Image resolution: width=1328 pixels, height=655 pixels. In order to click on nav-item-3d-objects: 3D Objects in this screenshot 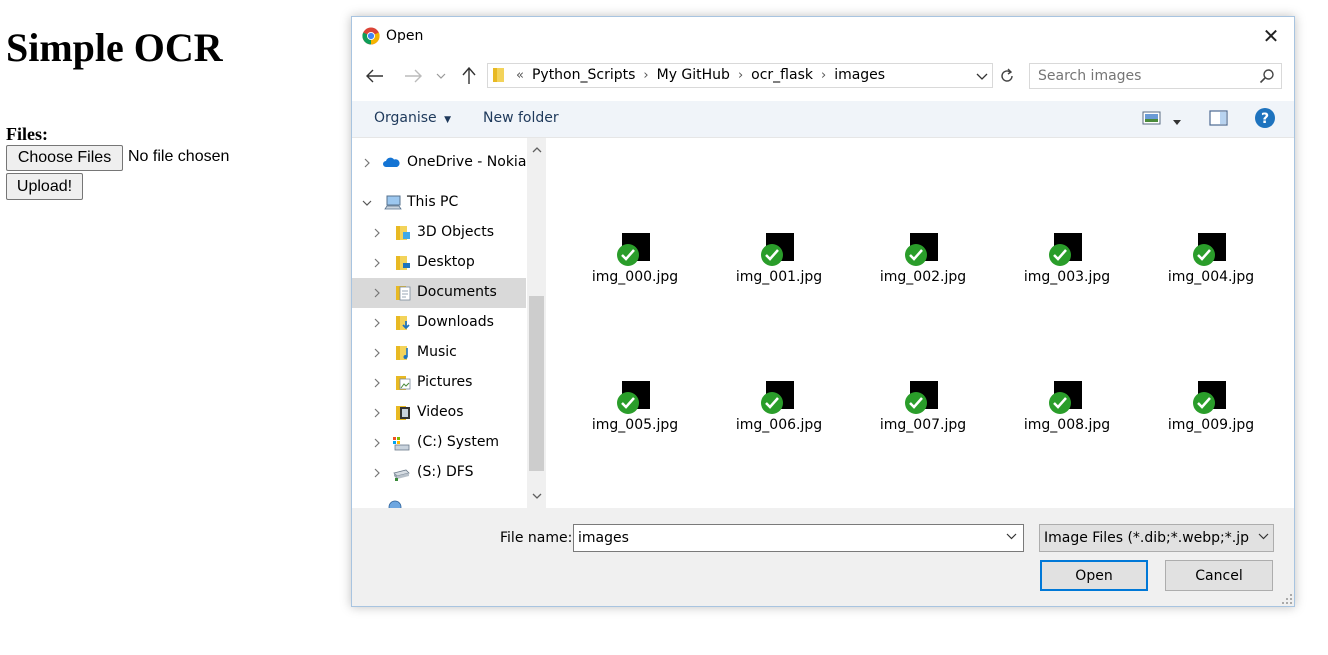, I will do `click(439, 233)`.